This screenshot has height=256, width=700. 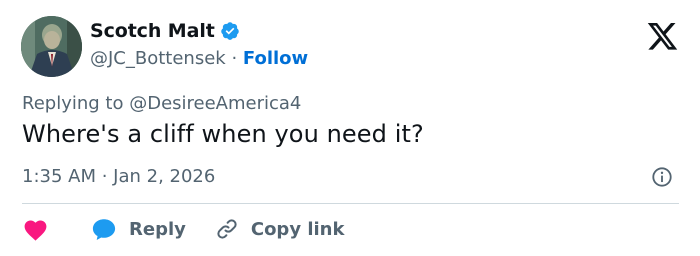 I want to click on tweet-text: Where's a cliff when you need it?, so click(x=223, y=134).